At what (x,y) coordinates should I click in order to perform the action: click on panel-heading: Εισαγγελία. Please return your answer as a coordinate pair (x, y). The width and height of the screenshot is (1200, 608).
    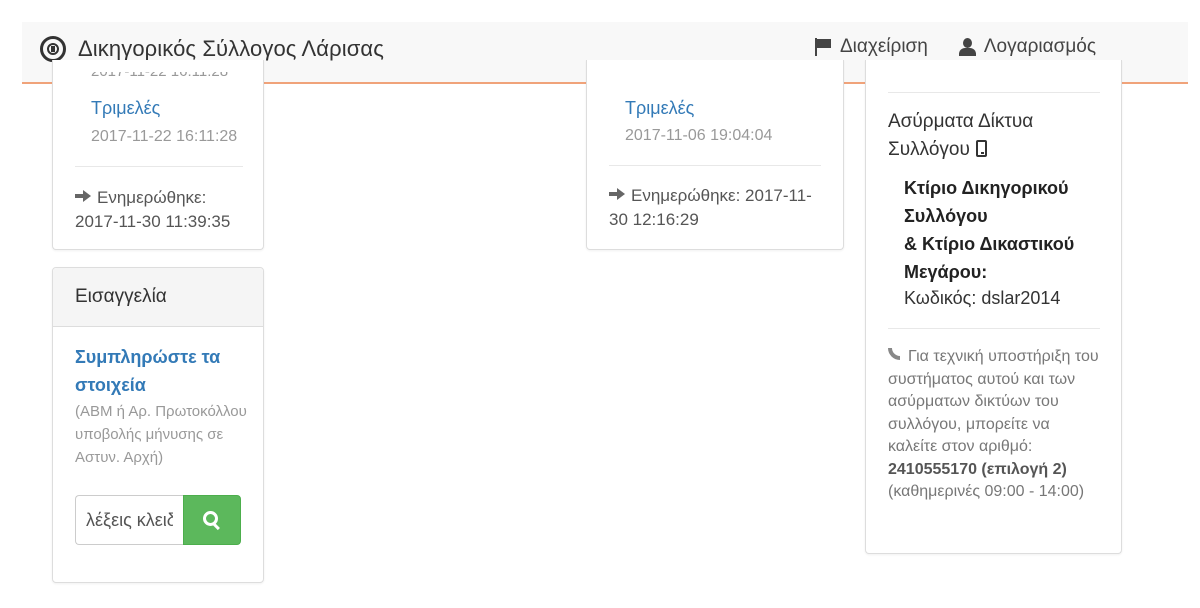
    Looking at the image, I should click on (158, 297).